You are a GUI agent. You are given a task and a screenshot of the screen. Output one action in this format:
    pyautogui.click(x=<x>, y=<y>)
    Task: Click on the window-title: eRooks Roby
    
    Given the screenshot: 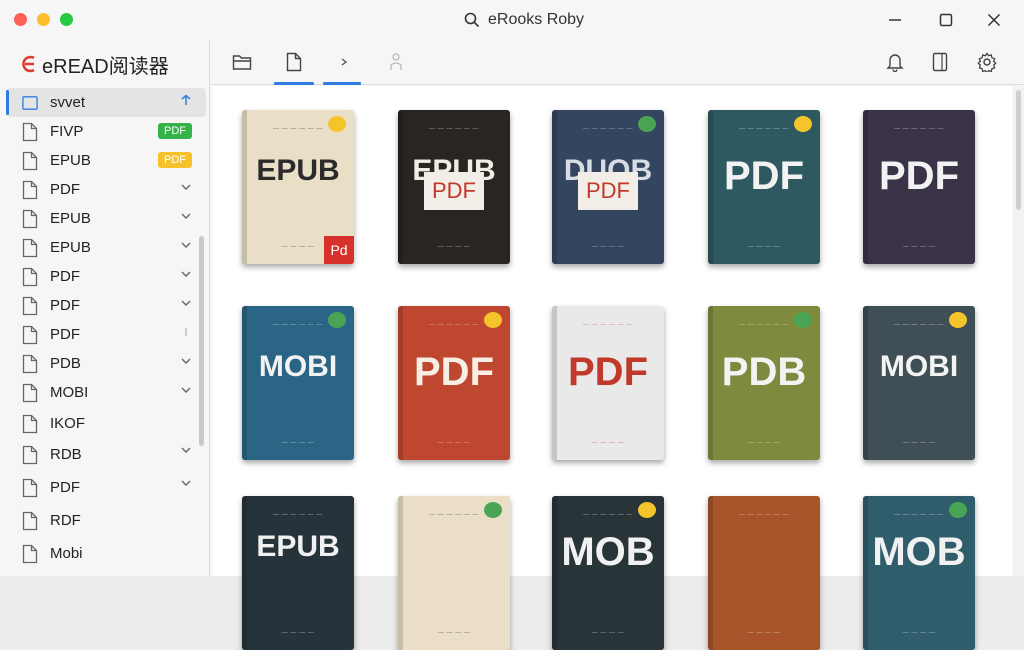 What is the action you would take?
    pyautogui.click(x=536, y=19)
    